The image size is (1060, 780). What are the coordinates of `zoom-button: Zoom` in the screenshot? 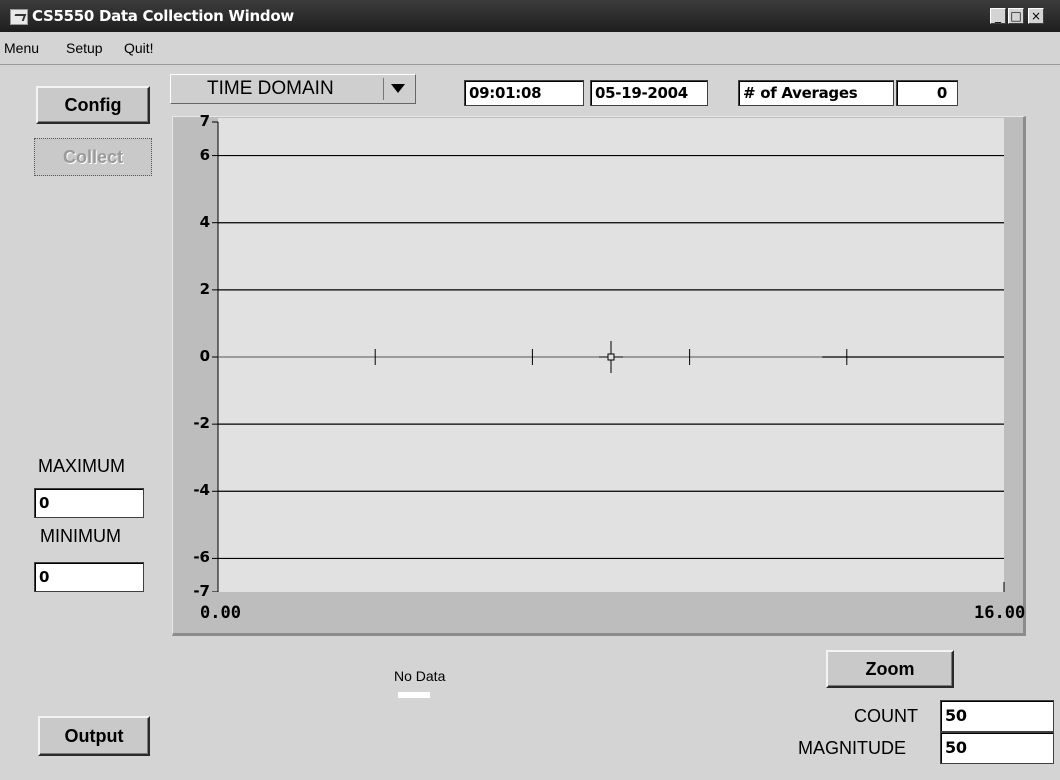 It's located at (890, 669).